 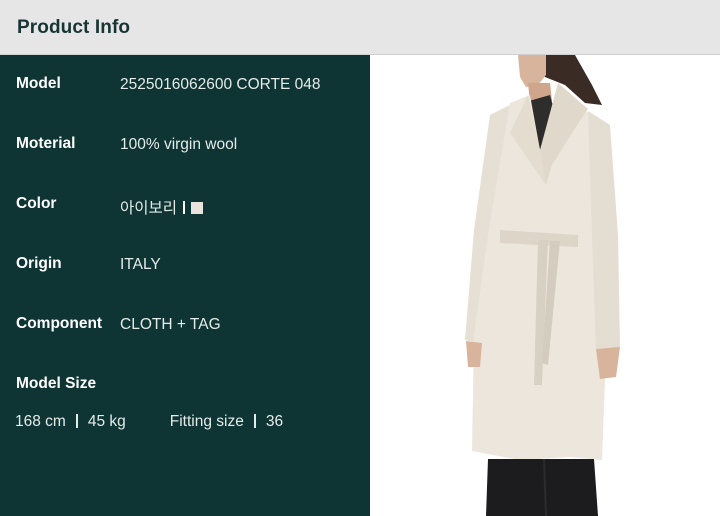 I want to click on info-row-model: Model 2525016062600 CORTE 048, so click(x=185, y=87).